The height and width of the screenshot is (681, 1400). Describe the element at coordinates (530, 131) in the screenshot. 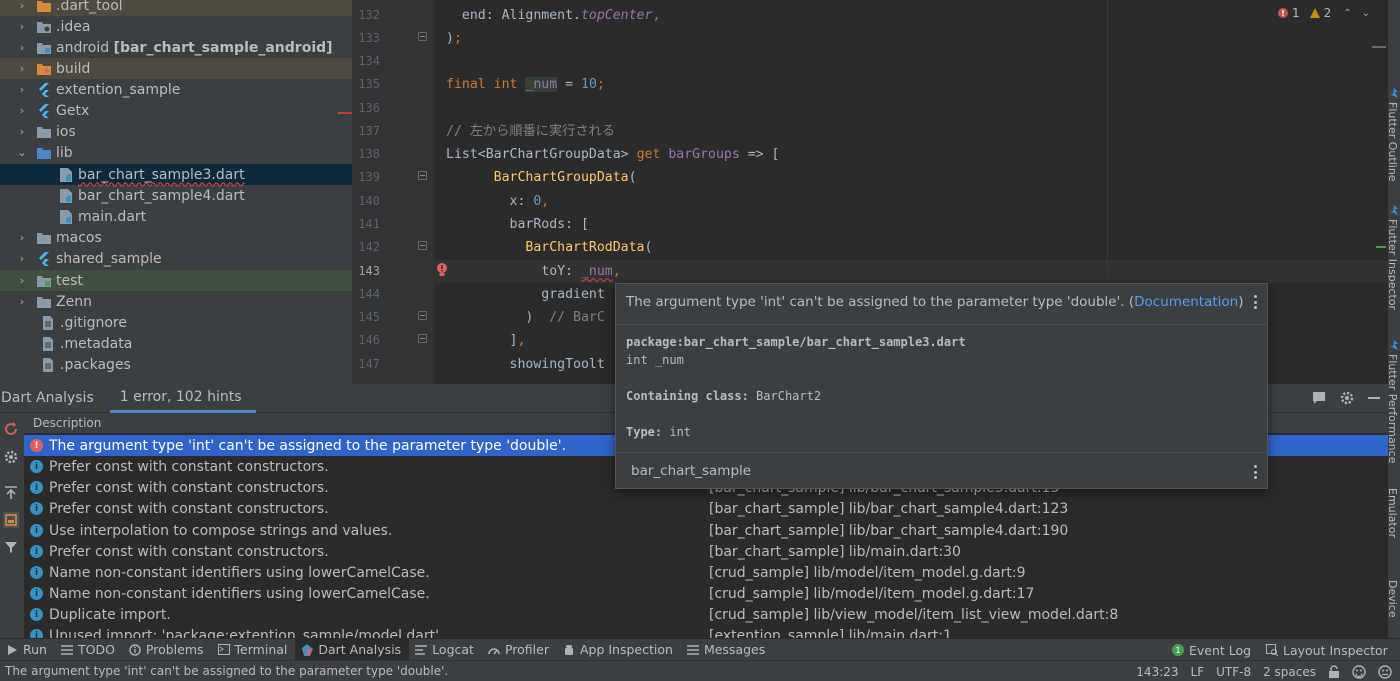

I see `code-line: // 左から順番に実行される` at that location.